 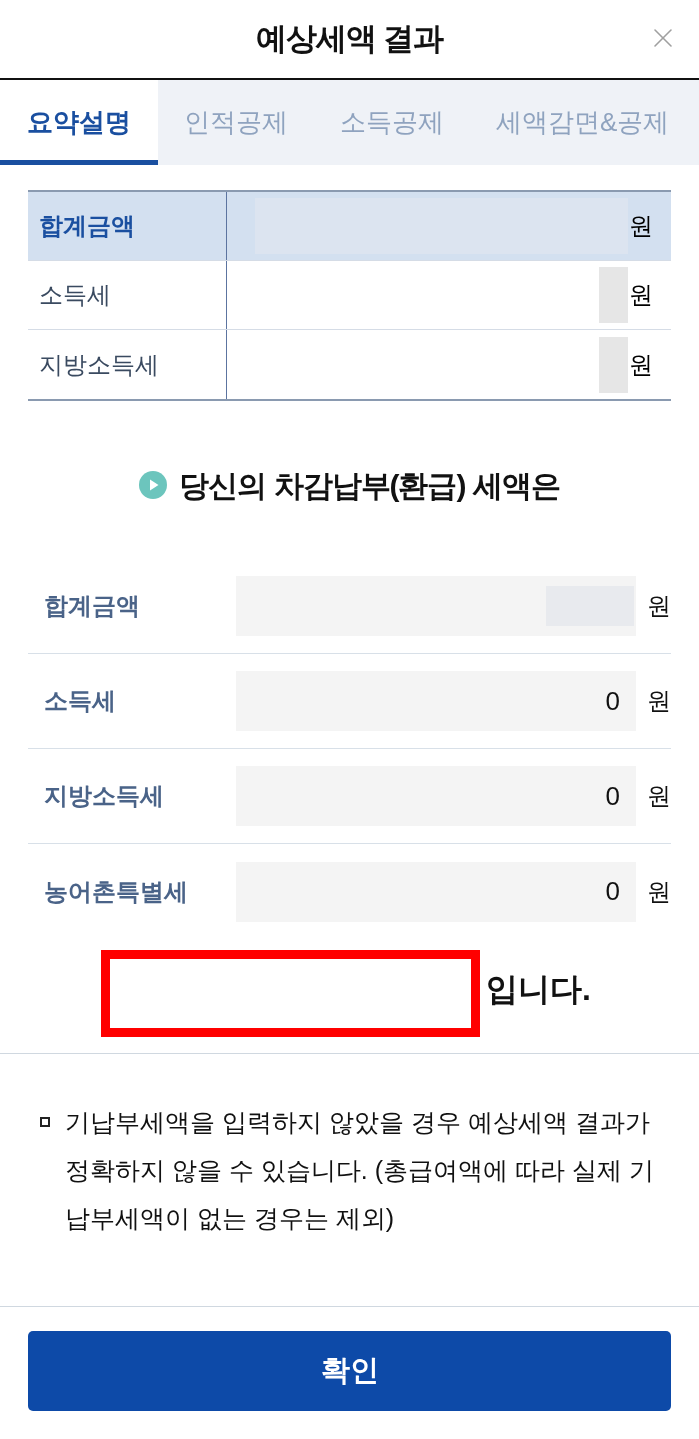 What do you see at coordinates (349, 1371) in the screenshot?
I see `confirm-button: 확인` at bounding box center [349, 1371].